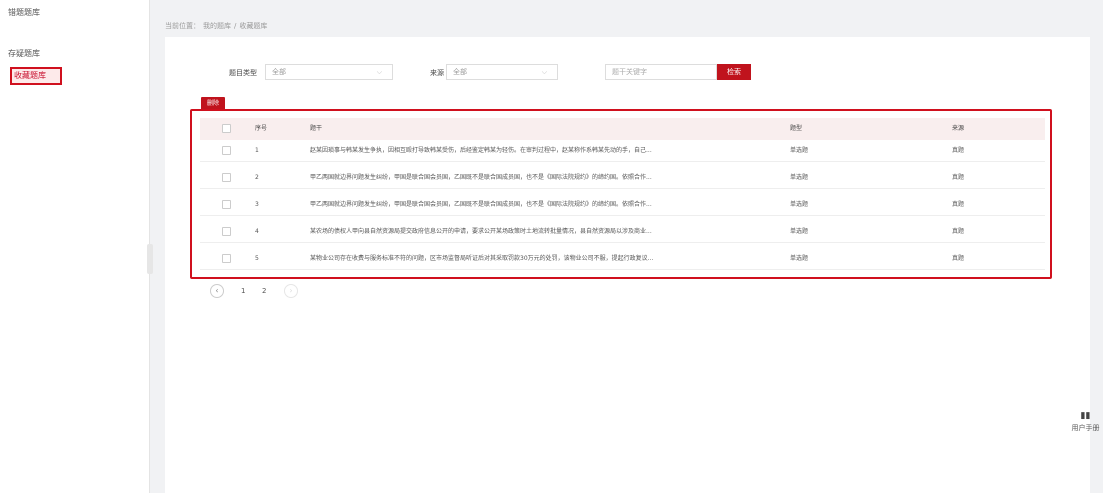  Describe the element at coordinates (291, 291) in the screenshot. I see `pagination-next-button: ›` at that location.